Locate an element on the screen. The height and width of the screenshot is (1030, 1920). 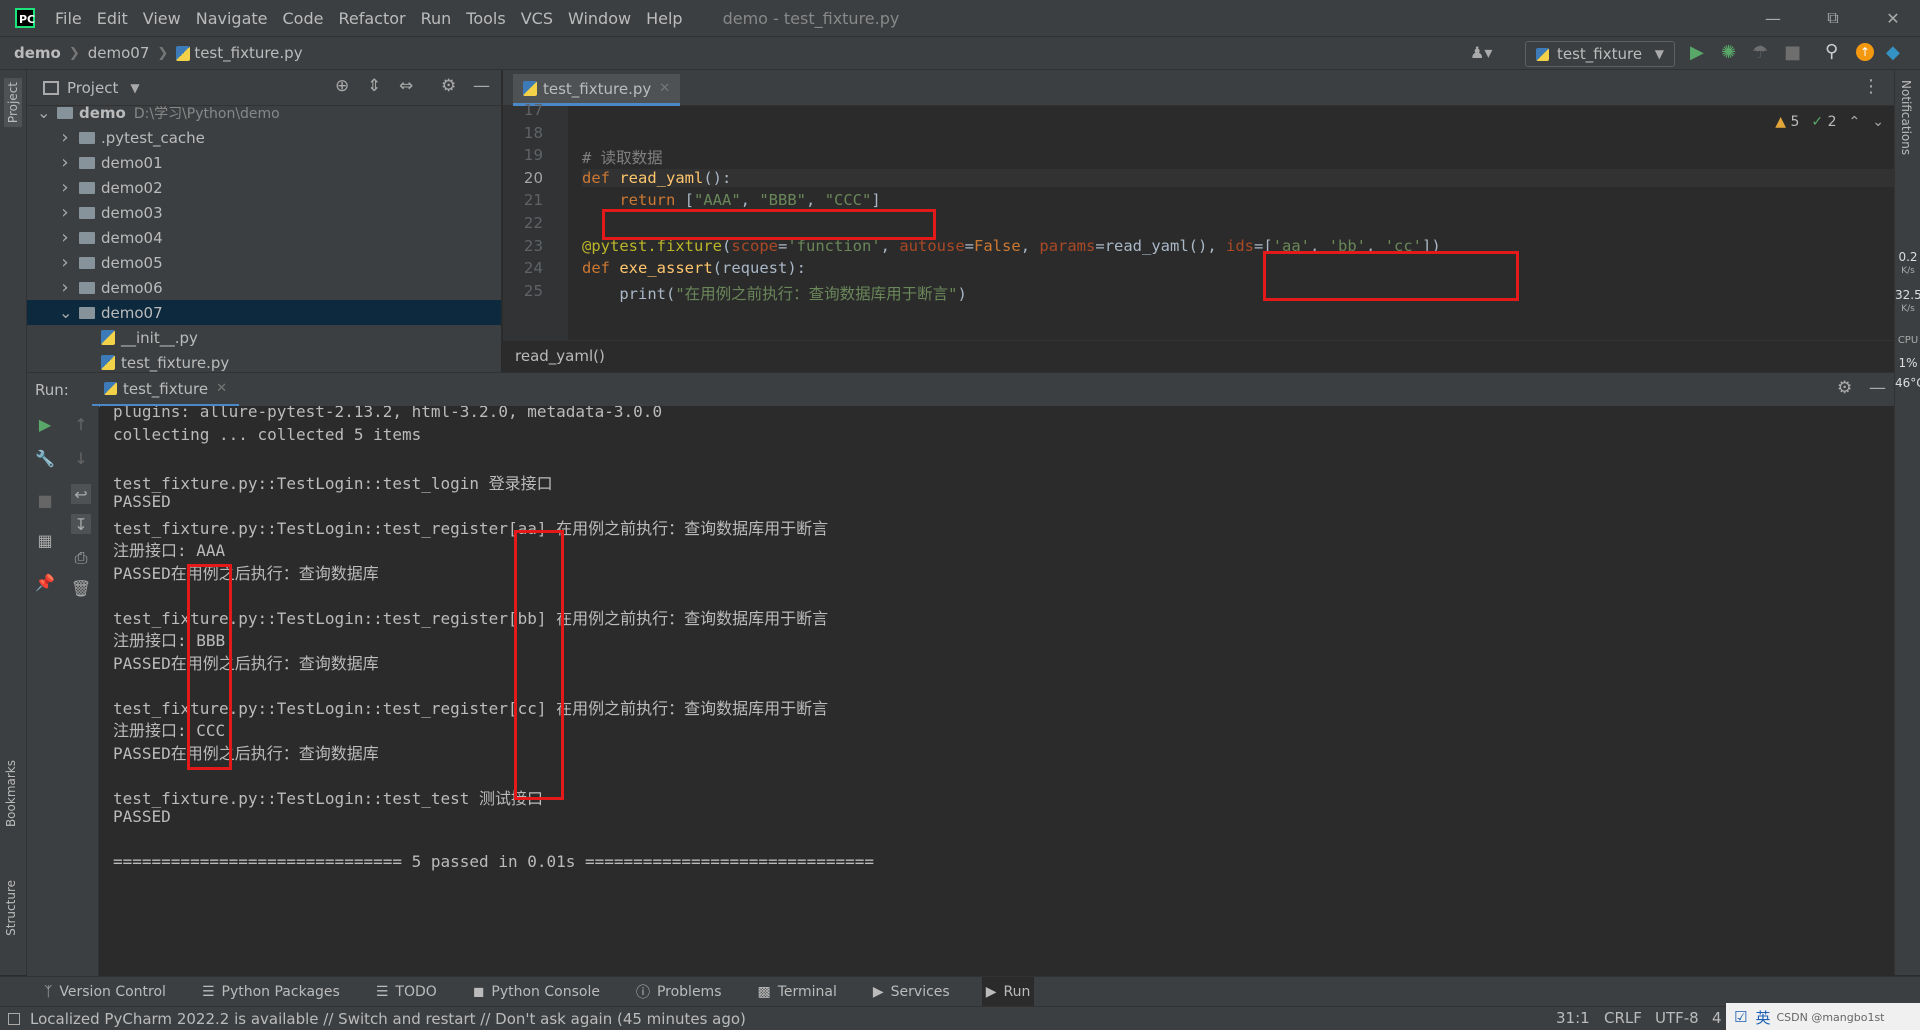
menu-code: Code is located at coordinates (303, 18).